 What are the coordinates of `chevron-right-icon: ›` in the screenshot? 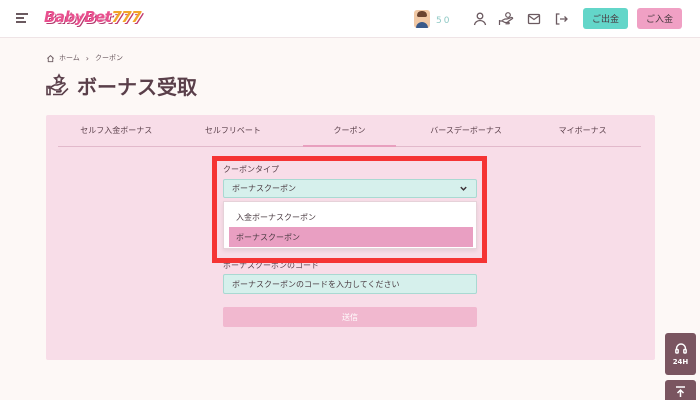 It's located at (87, 58).